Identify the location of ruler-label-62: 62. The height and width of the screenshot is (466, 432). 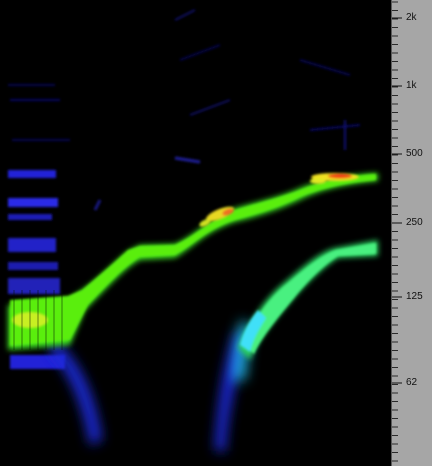
(412, 382).